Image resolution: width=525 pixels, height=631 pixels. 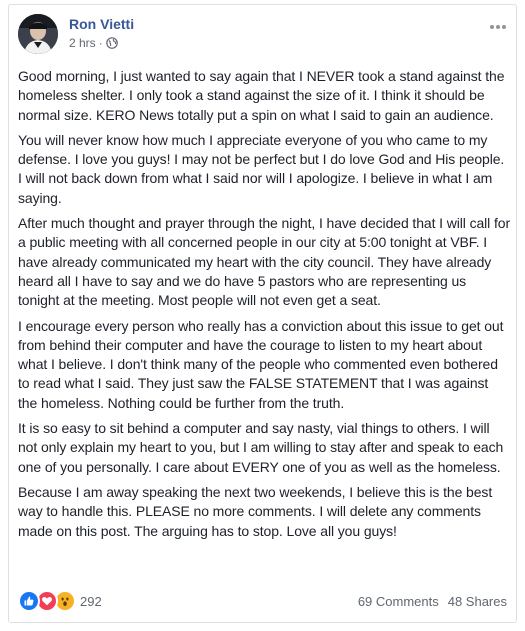 I want to click on shares-count-link: 48 Shares, so click(x=477, y=601).